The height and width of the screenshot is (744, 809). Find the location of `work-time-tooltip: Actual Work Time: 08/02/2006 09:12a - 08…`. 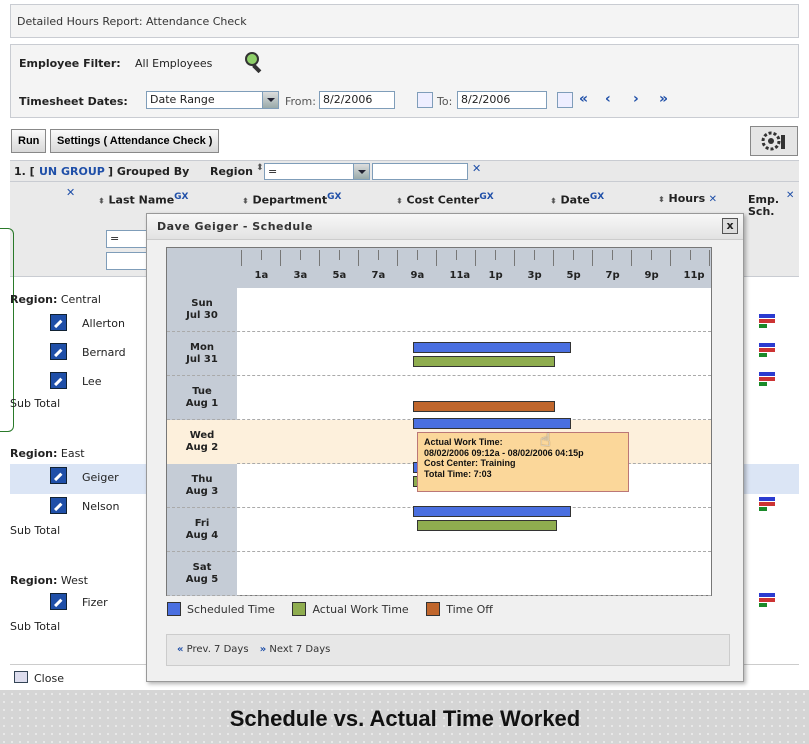

work-time-tooltip: Actual Work Time: 08/02/2006 09:12a - 08… is located at coordinates (523, 462).